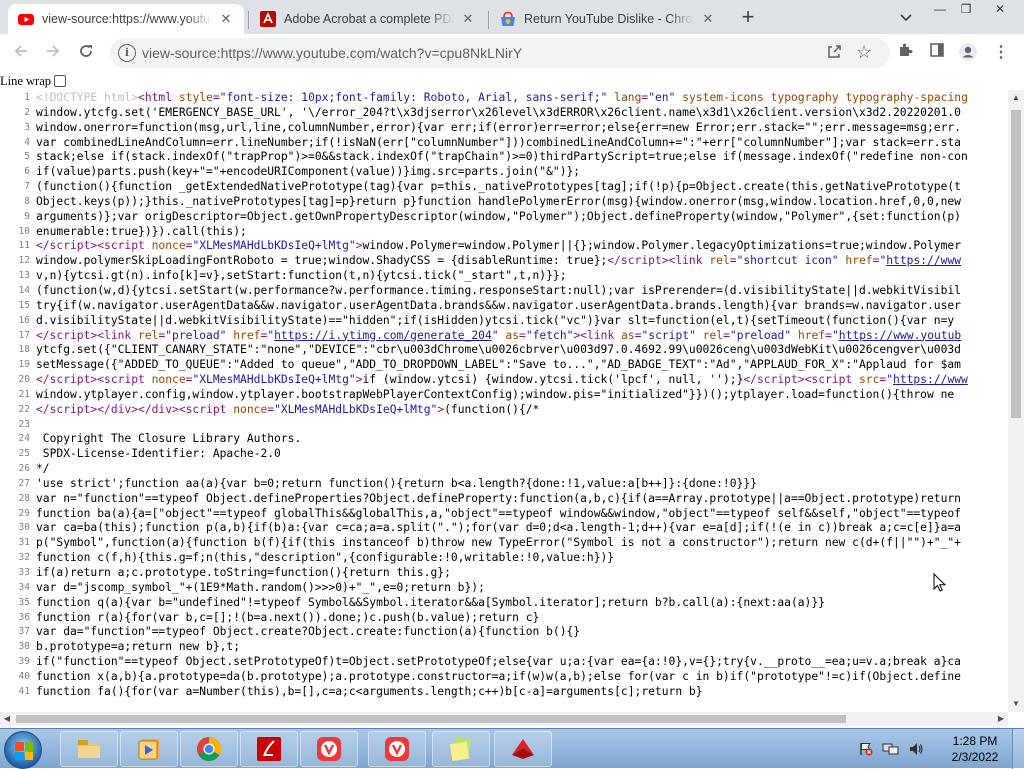  I want to click on action-center-flag-icon, so click(866, 749).